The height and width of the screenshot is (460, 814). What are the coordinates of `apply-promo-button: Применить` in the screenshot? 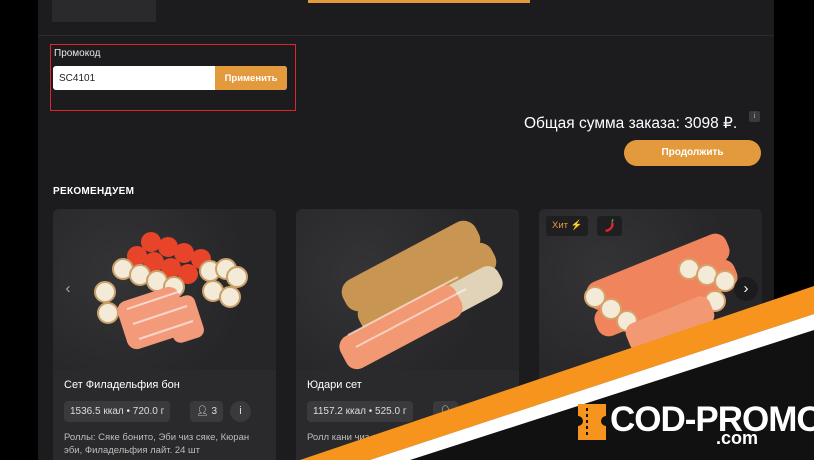 It's located at (251, 78).